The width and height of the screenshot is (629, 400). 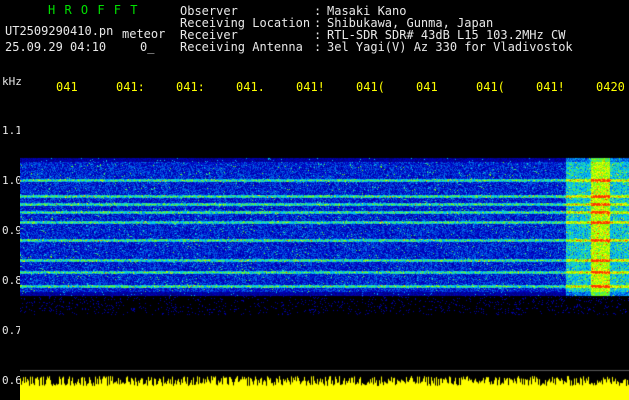 What do you see at coordinates (93, 10) in the screenshot?
I see `app-title: H R O F F T` at bounding box center [93, 10].